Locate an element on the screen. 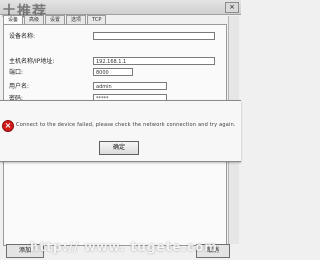  tab-advanced: 高级 is located at coordinates (34, 19).